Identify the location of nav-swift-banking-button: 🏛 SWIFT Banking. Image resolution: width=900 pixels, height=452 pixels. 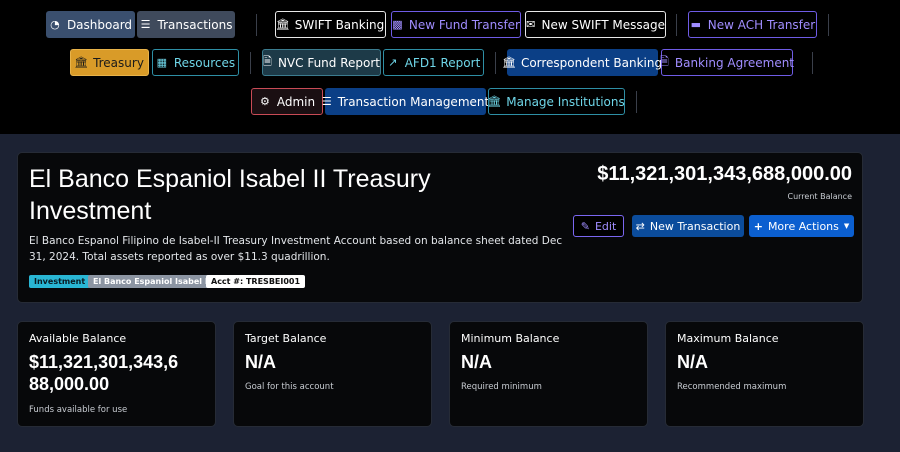
(330, 24).